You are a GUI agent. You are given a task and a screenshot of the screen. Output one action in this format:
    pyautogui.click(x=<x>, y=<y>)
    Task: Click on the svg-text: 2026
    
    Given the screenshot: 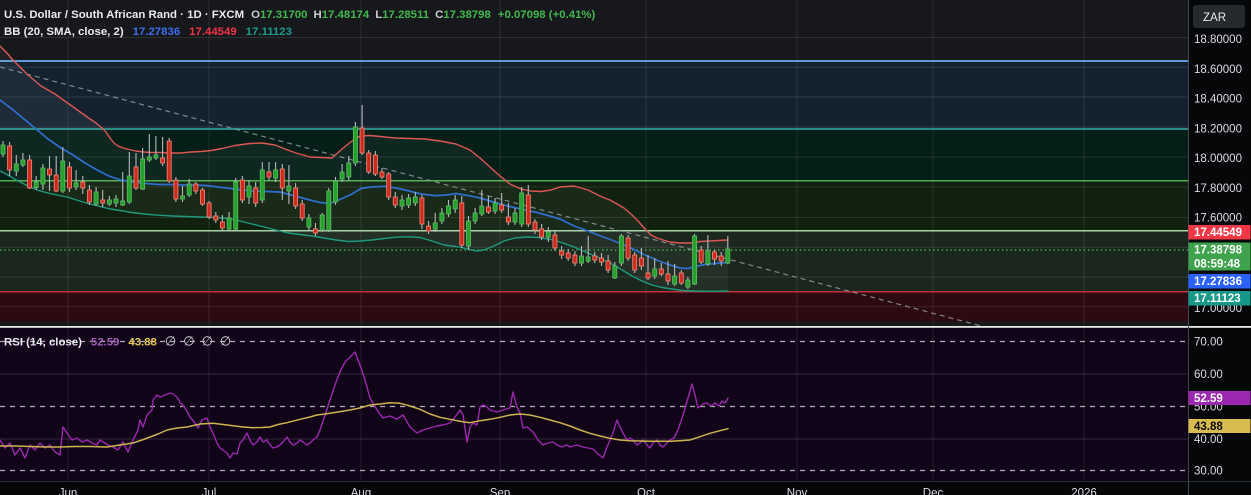 What is the action you would take?
    pyautogui.click(x=1084, y=491)
    